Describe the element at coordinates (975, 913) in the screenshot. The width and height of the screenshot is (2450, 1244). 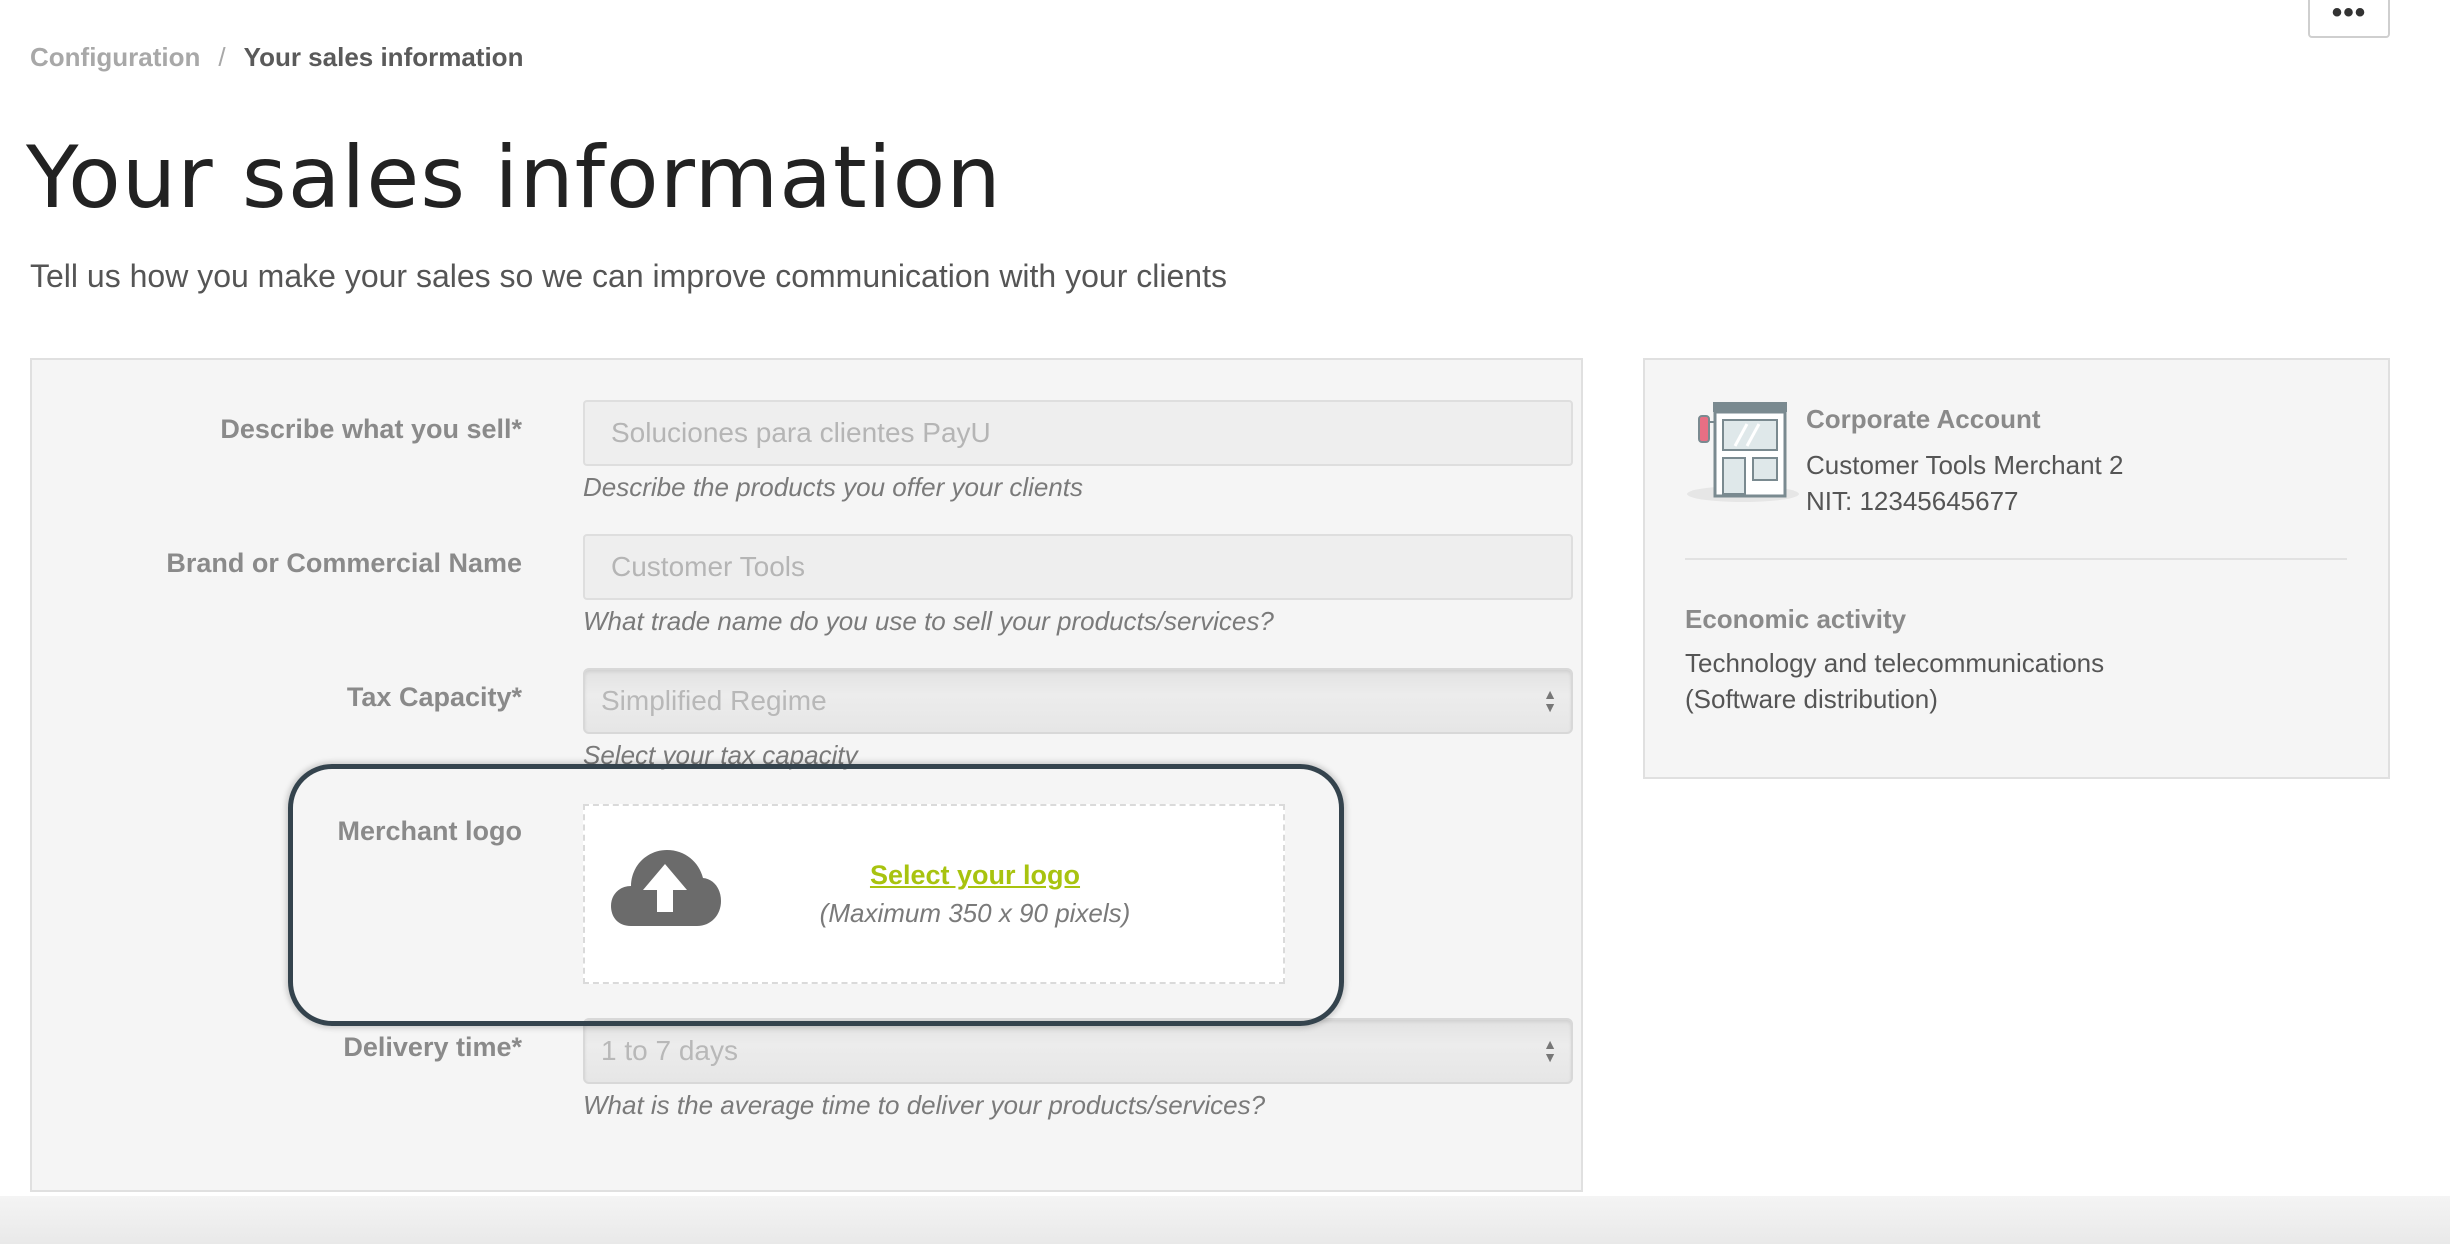
I see `logo-size-hint: (Maximum 350 x 90 pixels)` at that location.